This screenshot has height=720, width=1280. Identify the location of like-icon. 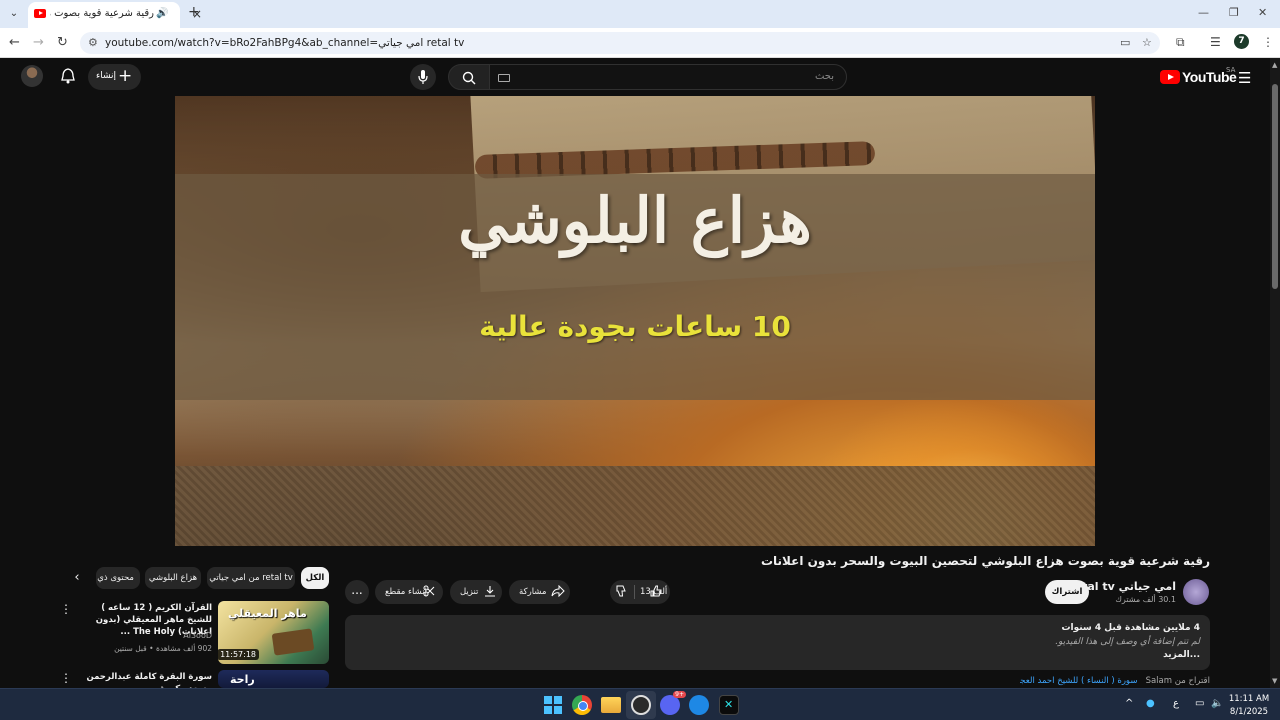
(656, 591).